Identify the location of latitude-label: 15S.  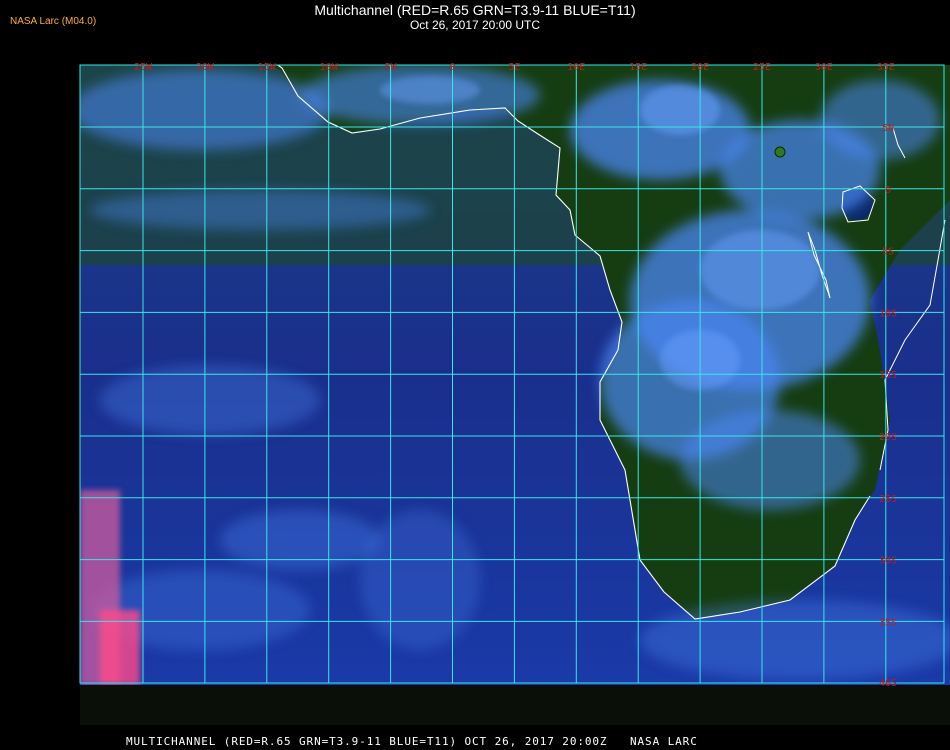
(888, 375).